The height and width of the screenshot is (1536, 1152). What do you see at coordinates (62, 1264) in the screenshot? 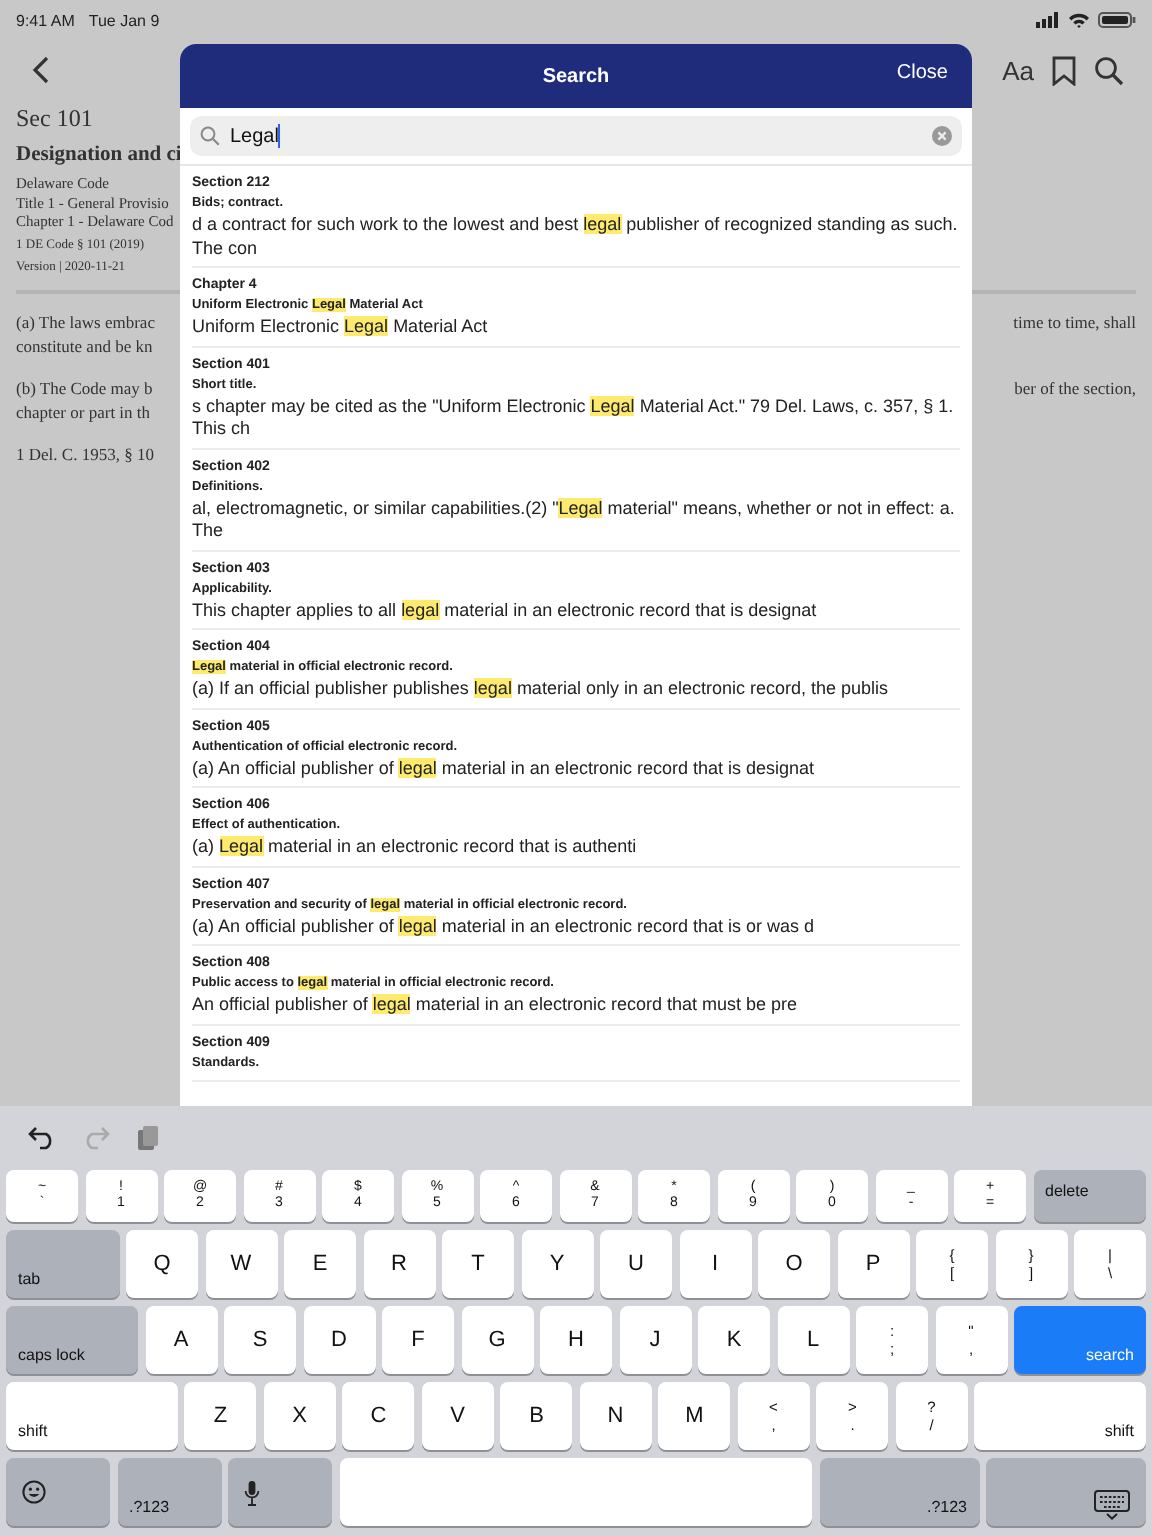
I see `keyboard-key: tab` at bounding box center [62, 1264].